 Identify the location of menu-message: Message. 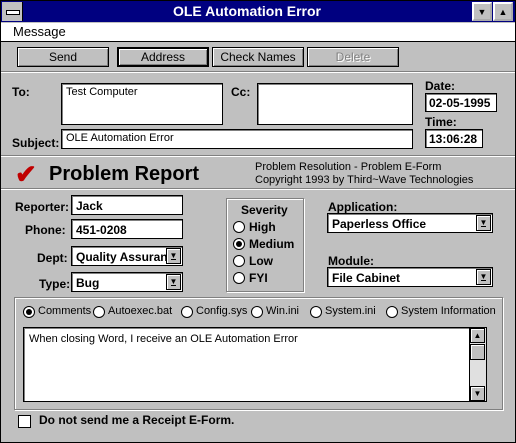
(39, 31).